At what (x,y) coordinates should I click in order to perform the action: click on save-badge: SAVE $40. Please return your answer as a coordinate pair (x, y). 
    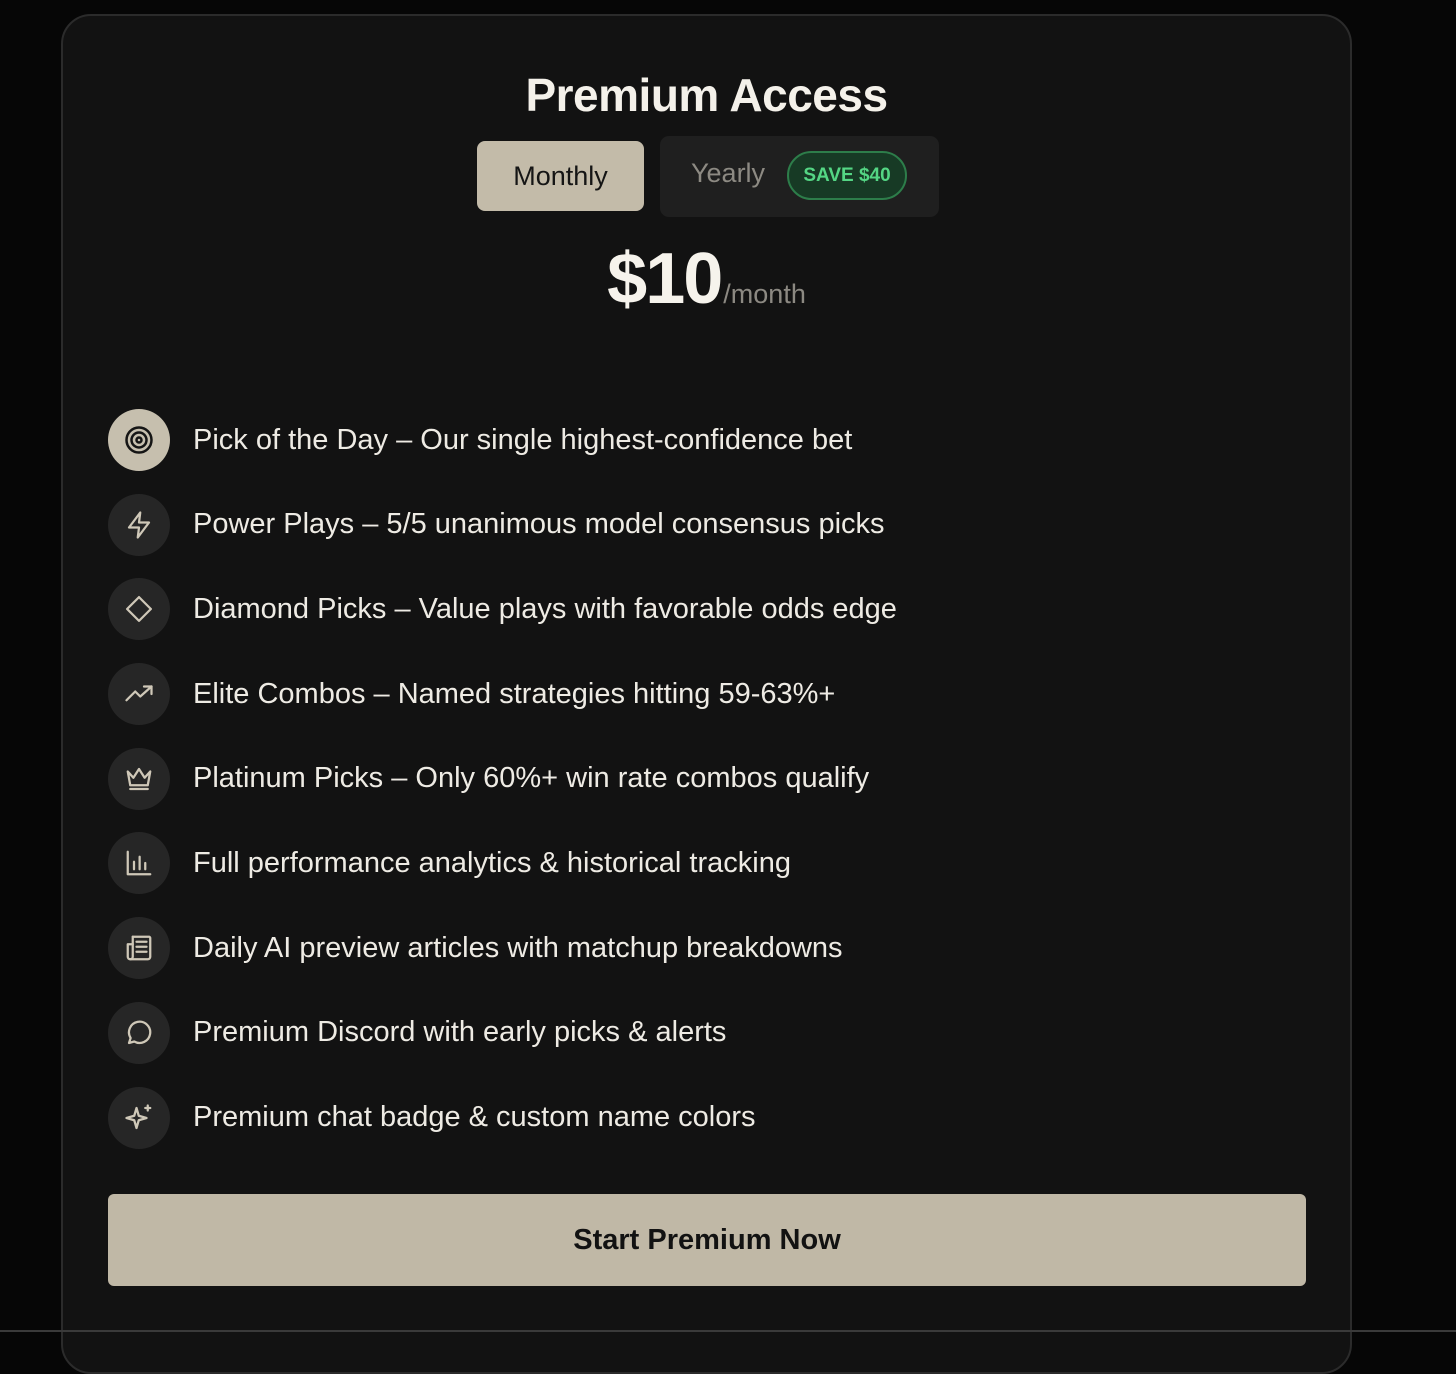
    Looking at the image, I should click on (847, 175).